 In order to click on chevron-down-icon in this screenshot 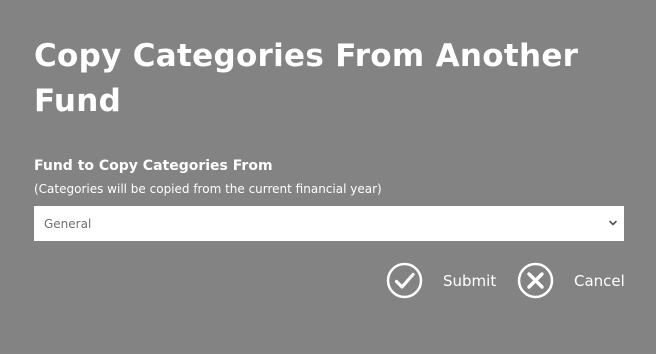, I will do `click(613, 223)`.